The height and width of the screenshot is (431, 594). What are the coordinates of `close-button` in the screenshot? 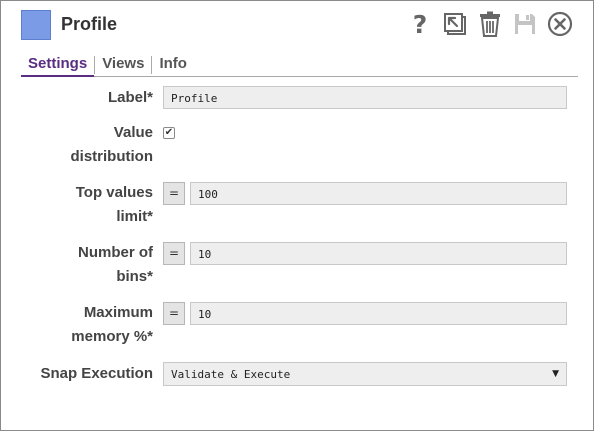 It's located at (560, 24).